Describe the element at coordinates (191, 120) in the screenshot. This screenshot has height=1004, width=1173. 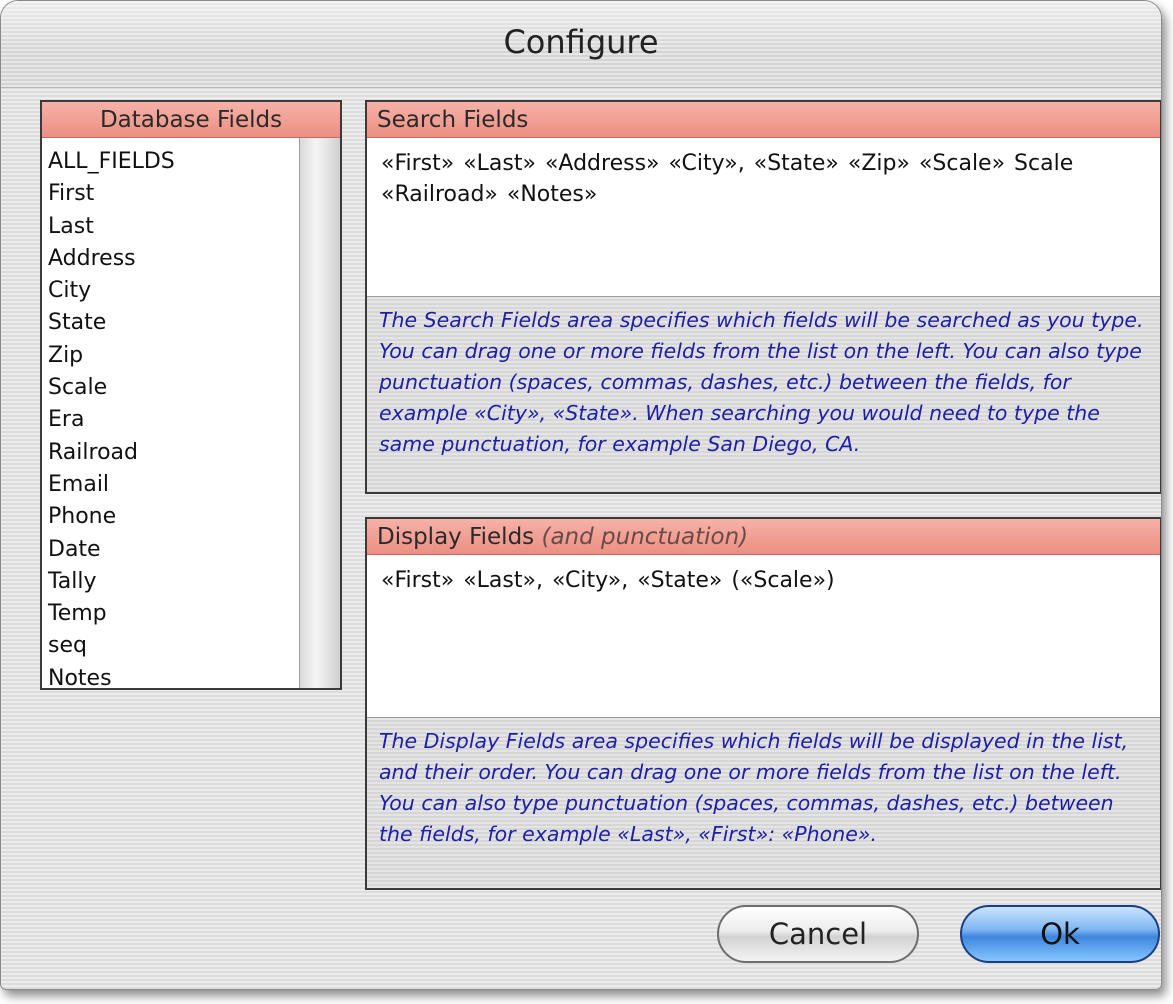
I see `database-fields-header: Database Fields` at that location.